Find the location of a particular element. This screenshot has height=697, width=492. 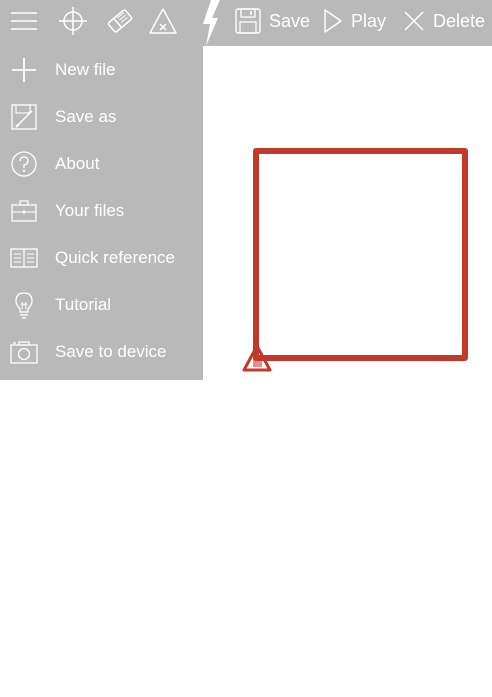

save-button: Save is located at coordinates (272, 21).